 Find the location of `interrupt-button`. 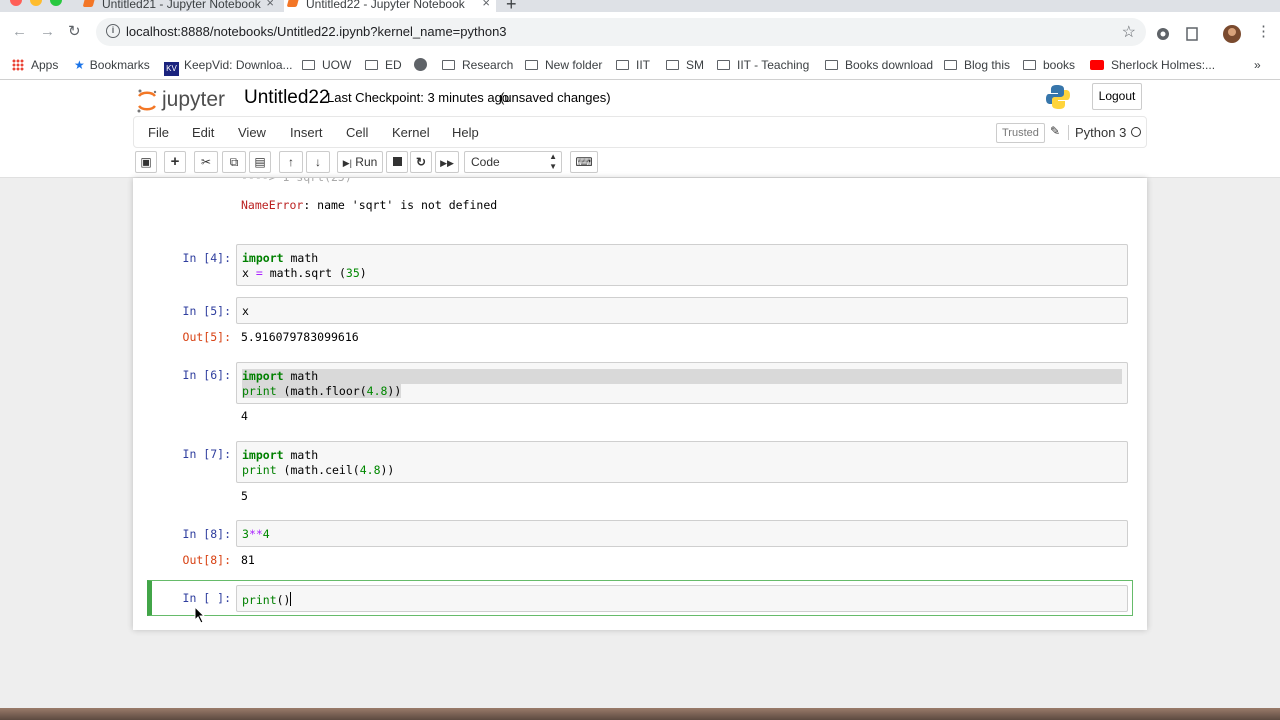

interrupt-button is located at coordinates (397, 162).